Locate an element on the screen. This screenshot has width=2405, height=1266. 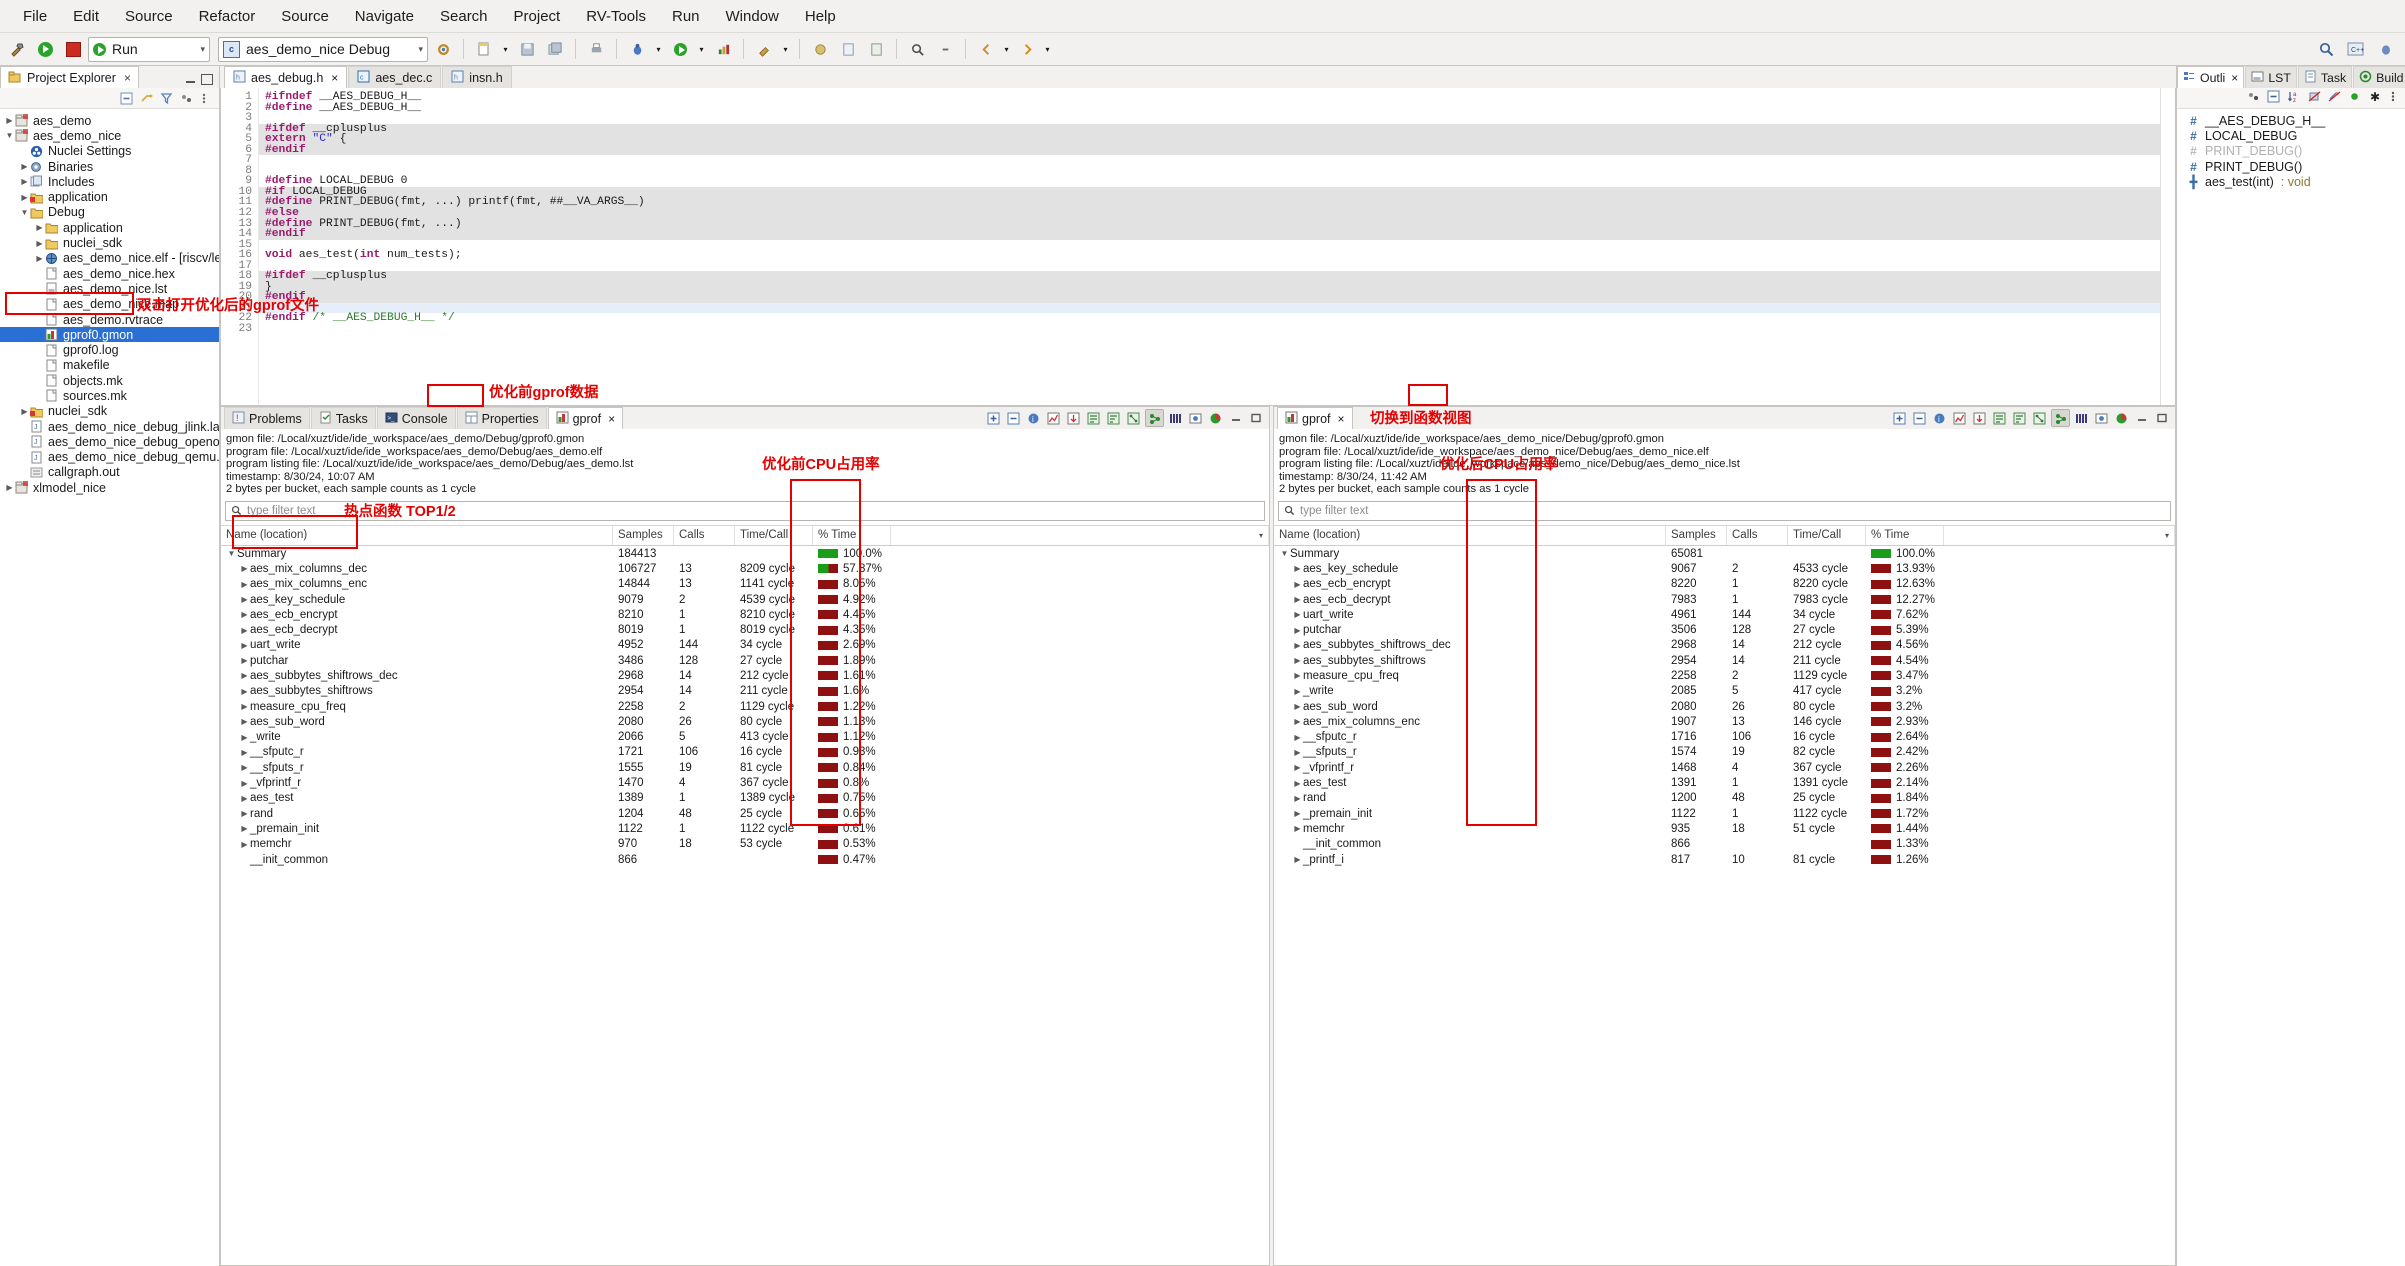
column-header-time-call: Time/Call is located at coordinates (774, 535).